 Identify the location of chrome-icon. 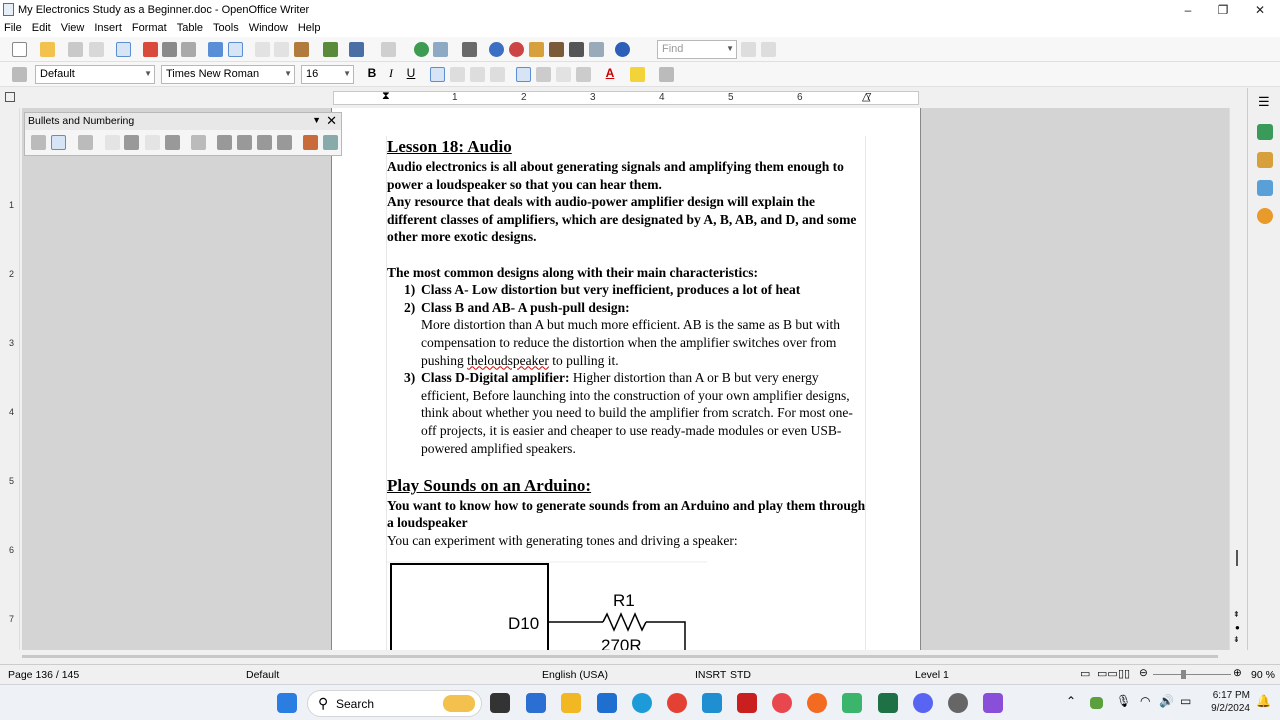
(677, 703).